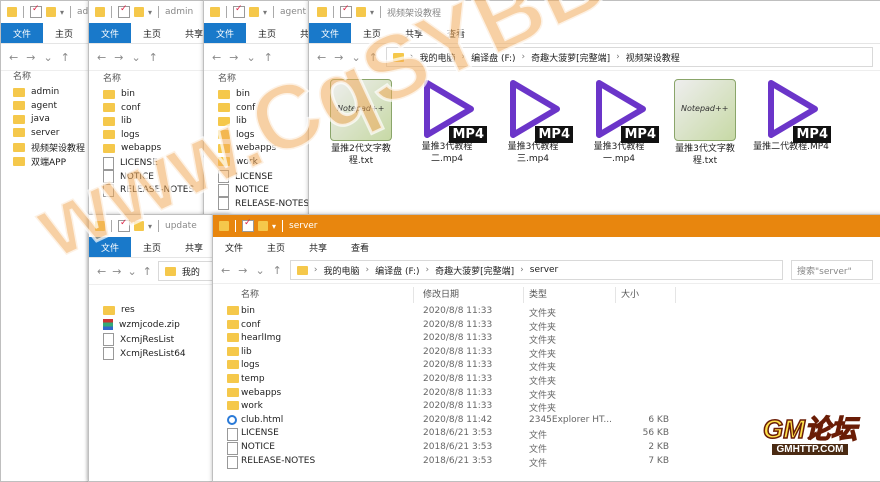  Describe the element at coordinates (236, 108) in the screenshot. I see `list-item: conf` at that location.